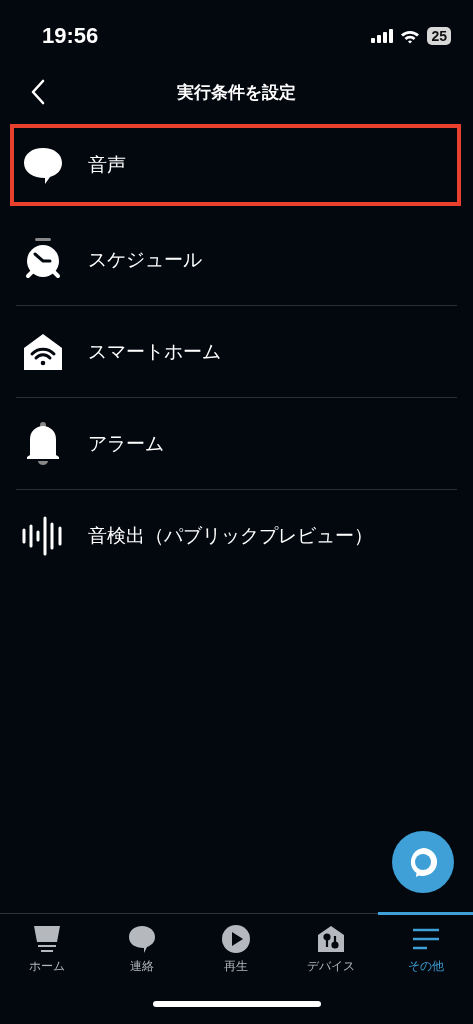  I want to click on wifi-icon, so click(410, 36).